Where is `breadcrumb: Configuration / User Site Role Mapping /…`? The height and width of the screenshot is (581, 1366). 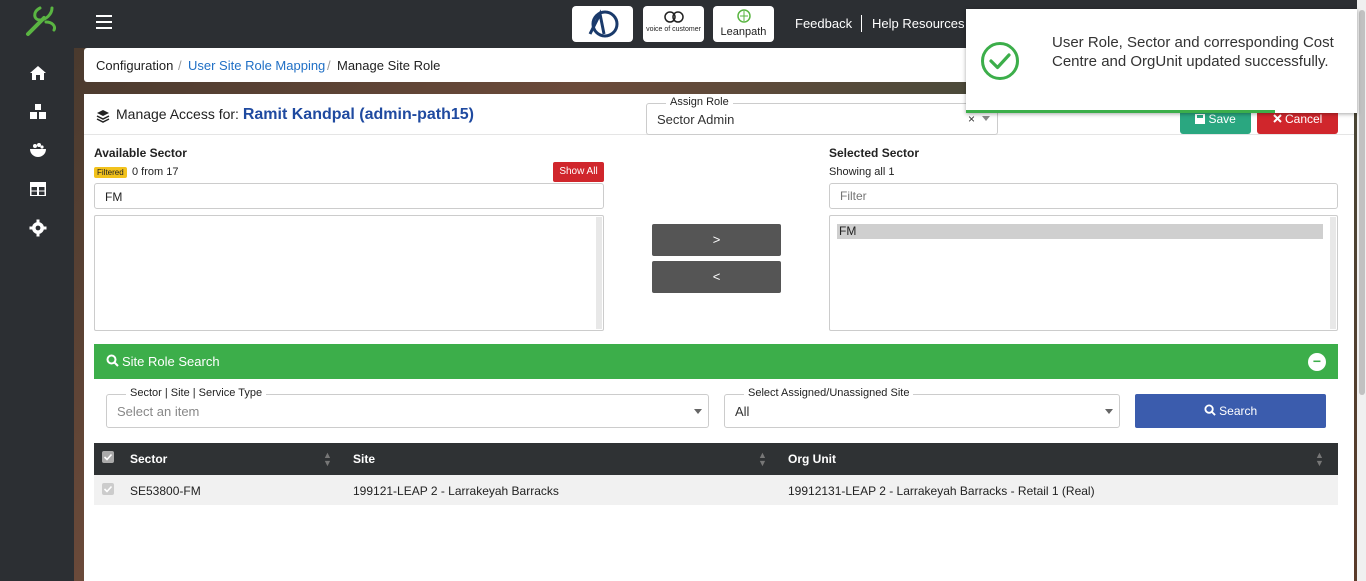 breadcrumb: Configuration / User Site Role Mapping /… is located at coordinates (534, 65).